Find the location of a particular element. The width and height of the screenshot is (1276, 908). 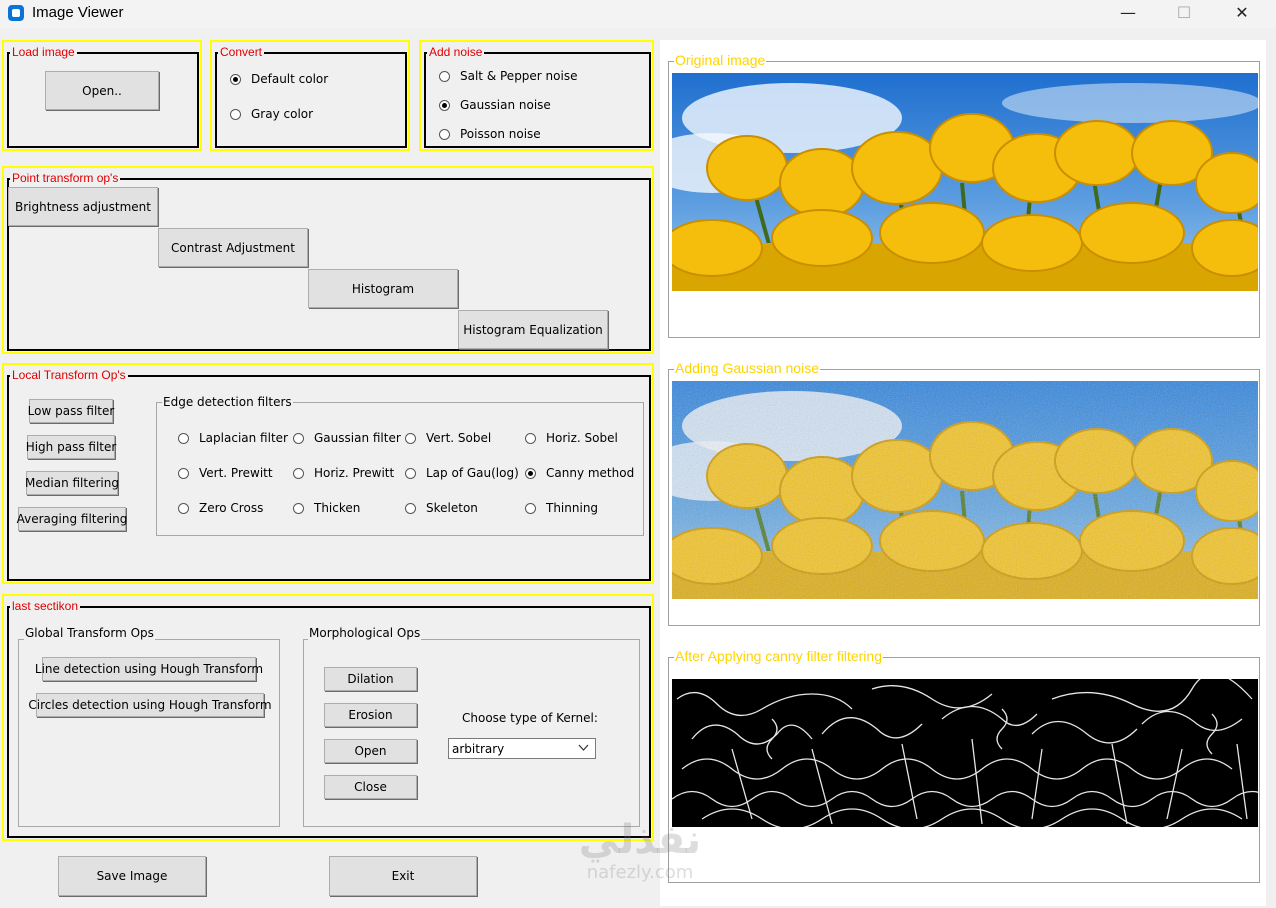

histogram-equalization-button: Histogram Equalization is located at coordinates (533, 329).